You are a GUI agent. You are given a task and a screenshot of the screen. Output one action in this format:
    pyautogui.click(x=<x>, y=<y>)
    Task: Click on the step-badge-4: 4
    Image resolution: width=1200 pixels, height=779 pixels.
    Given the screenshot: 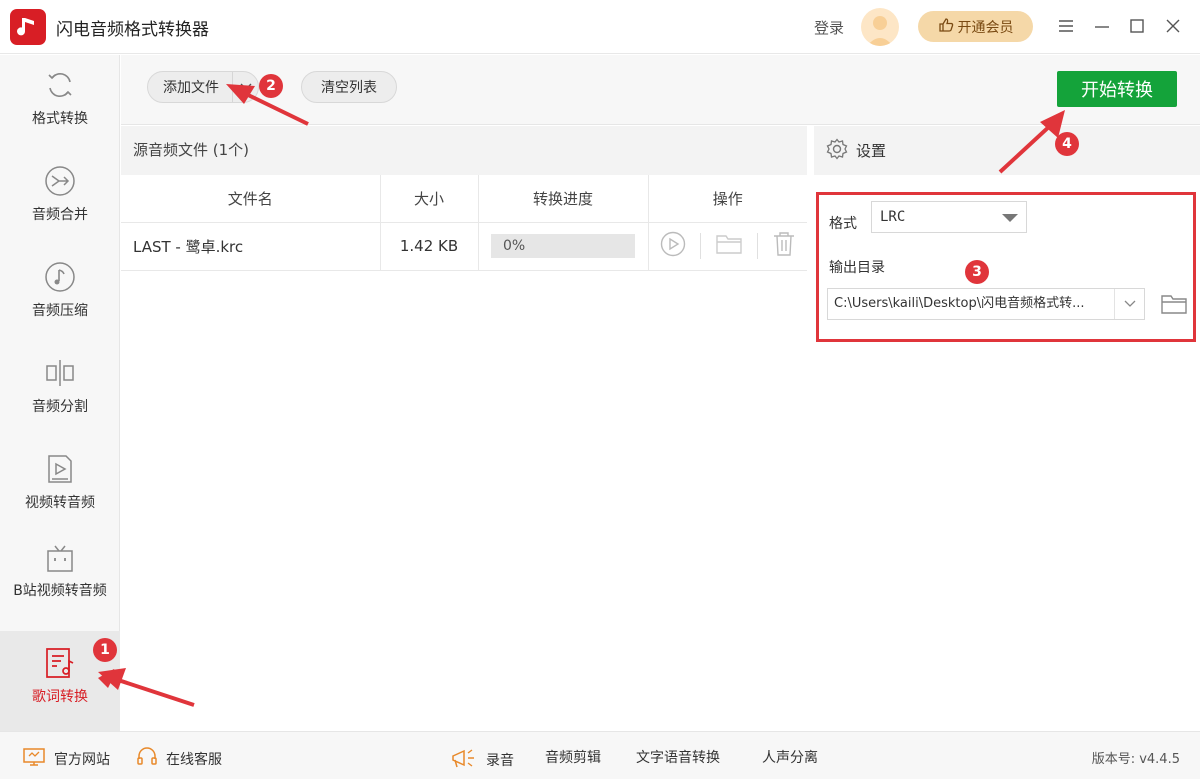 What is the action you would take?
    pyautogui.click(x=1067, y=144)
    